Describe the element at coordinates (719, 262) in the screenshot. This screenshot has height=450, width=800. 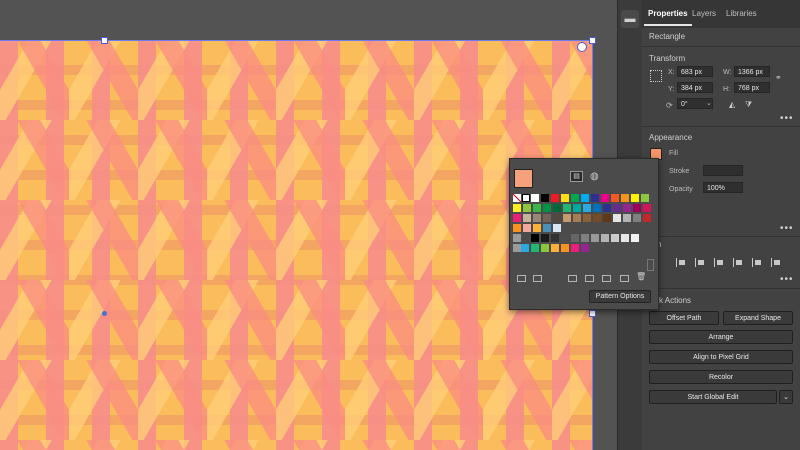
I see `align-right-icon` at that location.